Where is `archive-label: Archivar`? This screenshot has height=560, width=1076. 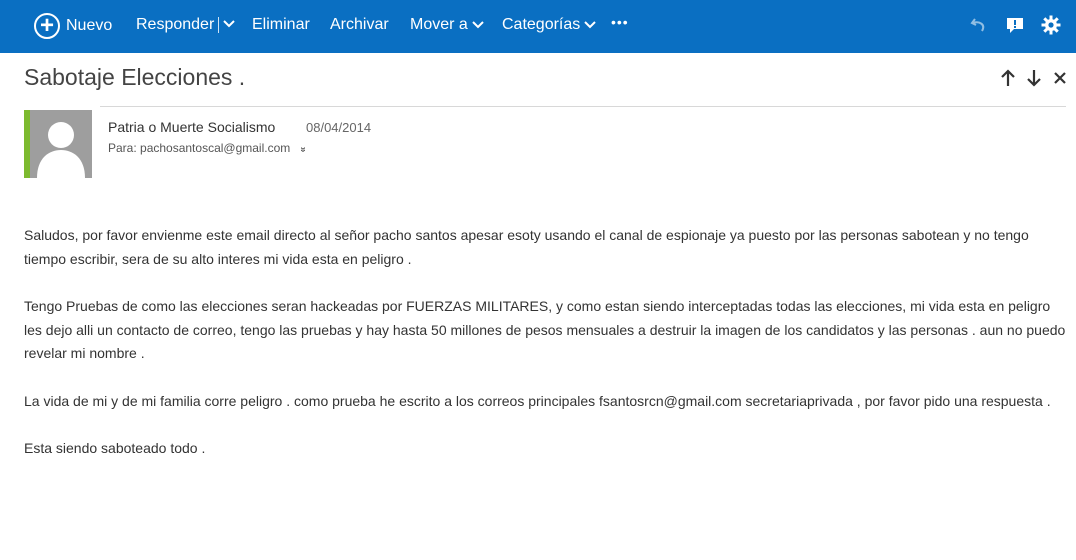 archive-label: Archivar is located at coordinates (359, 24).